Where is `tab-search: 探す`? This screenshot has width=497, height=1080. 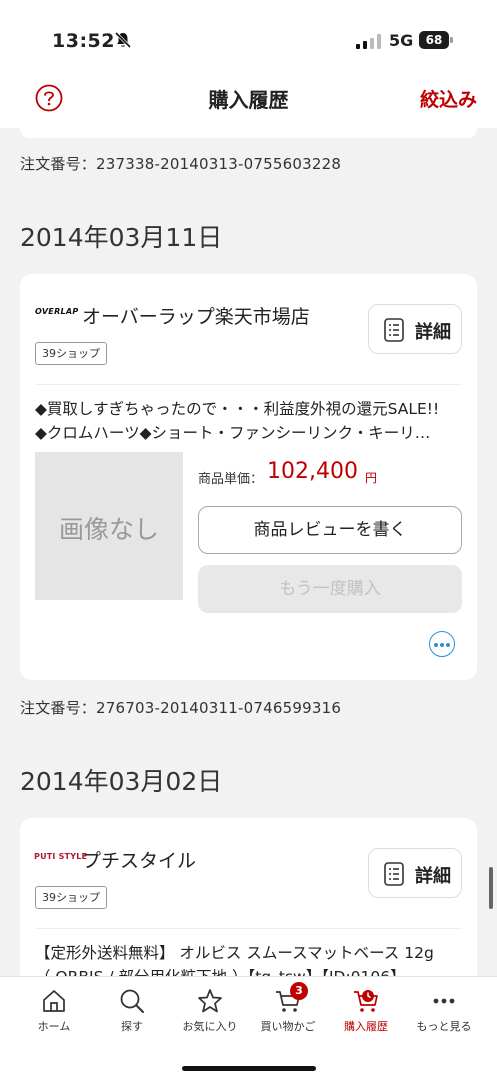
tab-search: 探す is located at coordinates (132, 1007).